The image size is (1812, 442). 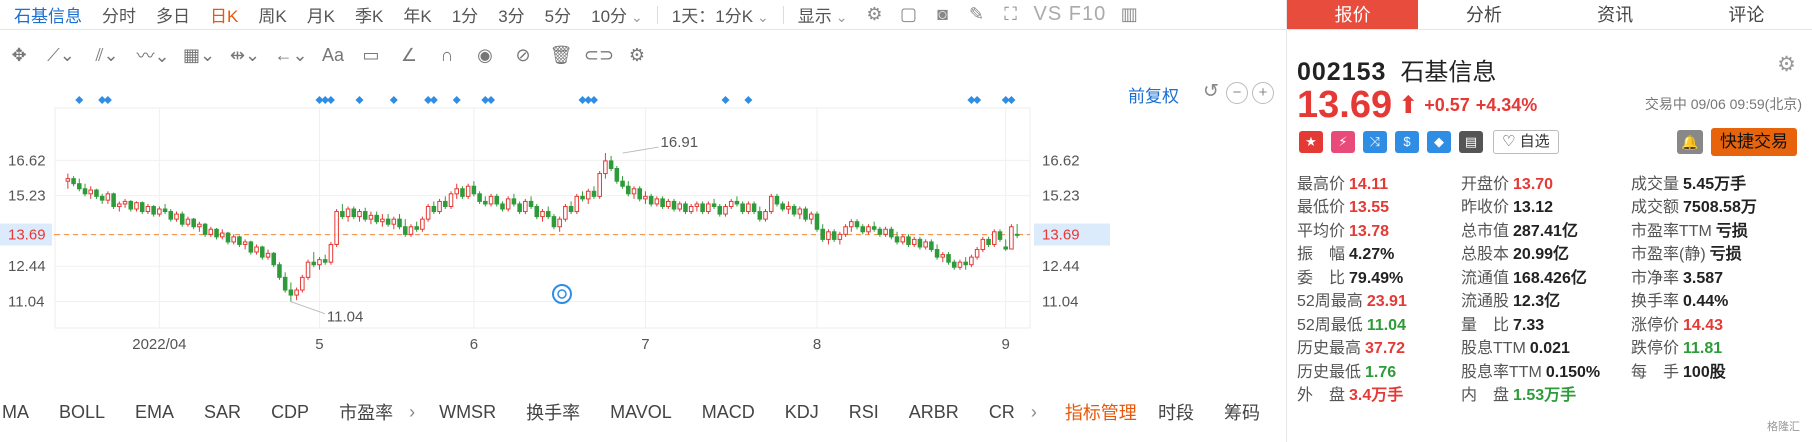 I want to click on sidebar-toggle-icon: ▥, so click(x=1129, y=14).